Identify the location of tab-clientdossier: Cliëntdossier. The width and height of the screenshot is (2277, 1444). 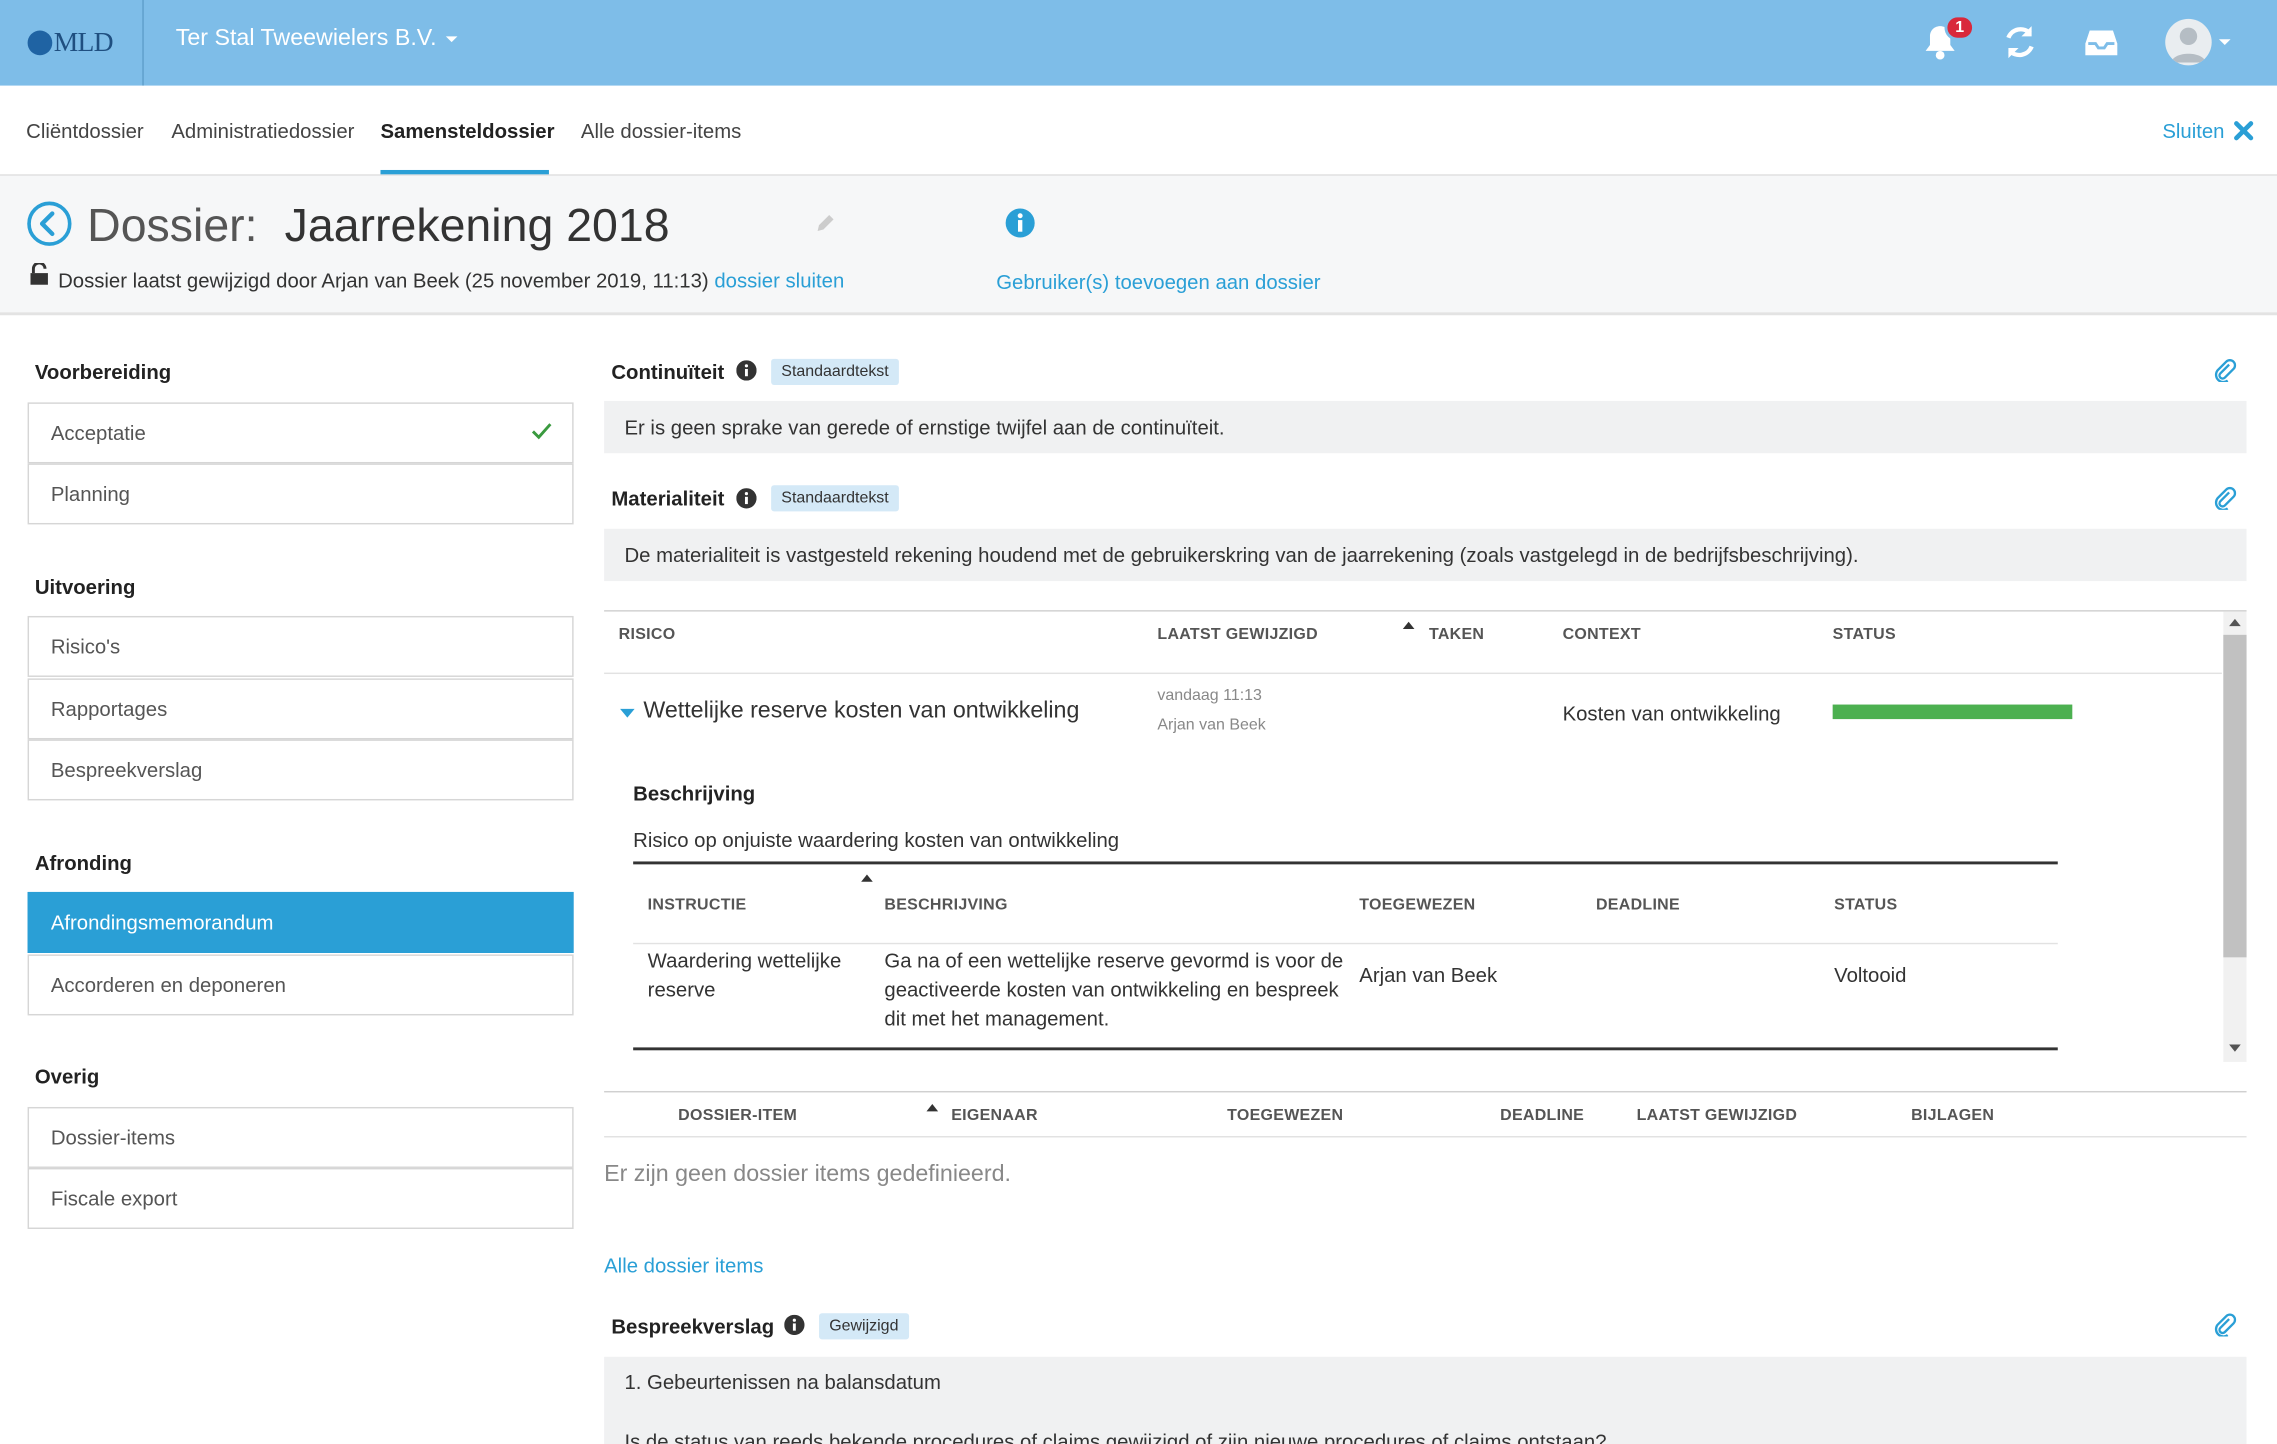
(85, 130).